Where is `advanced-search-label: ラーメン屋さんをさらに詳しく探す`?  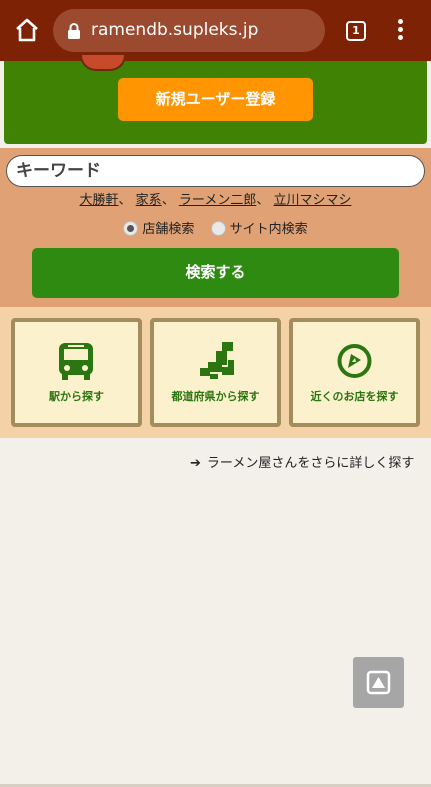 advanced-search-label: ラーメン屋さんをさらに詳しく探す is located at coordinates (310, 463).